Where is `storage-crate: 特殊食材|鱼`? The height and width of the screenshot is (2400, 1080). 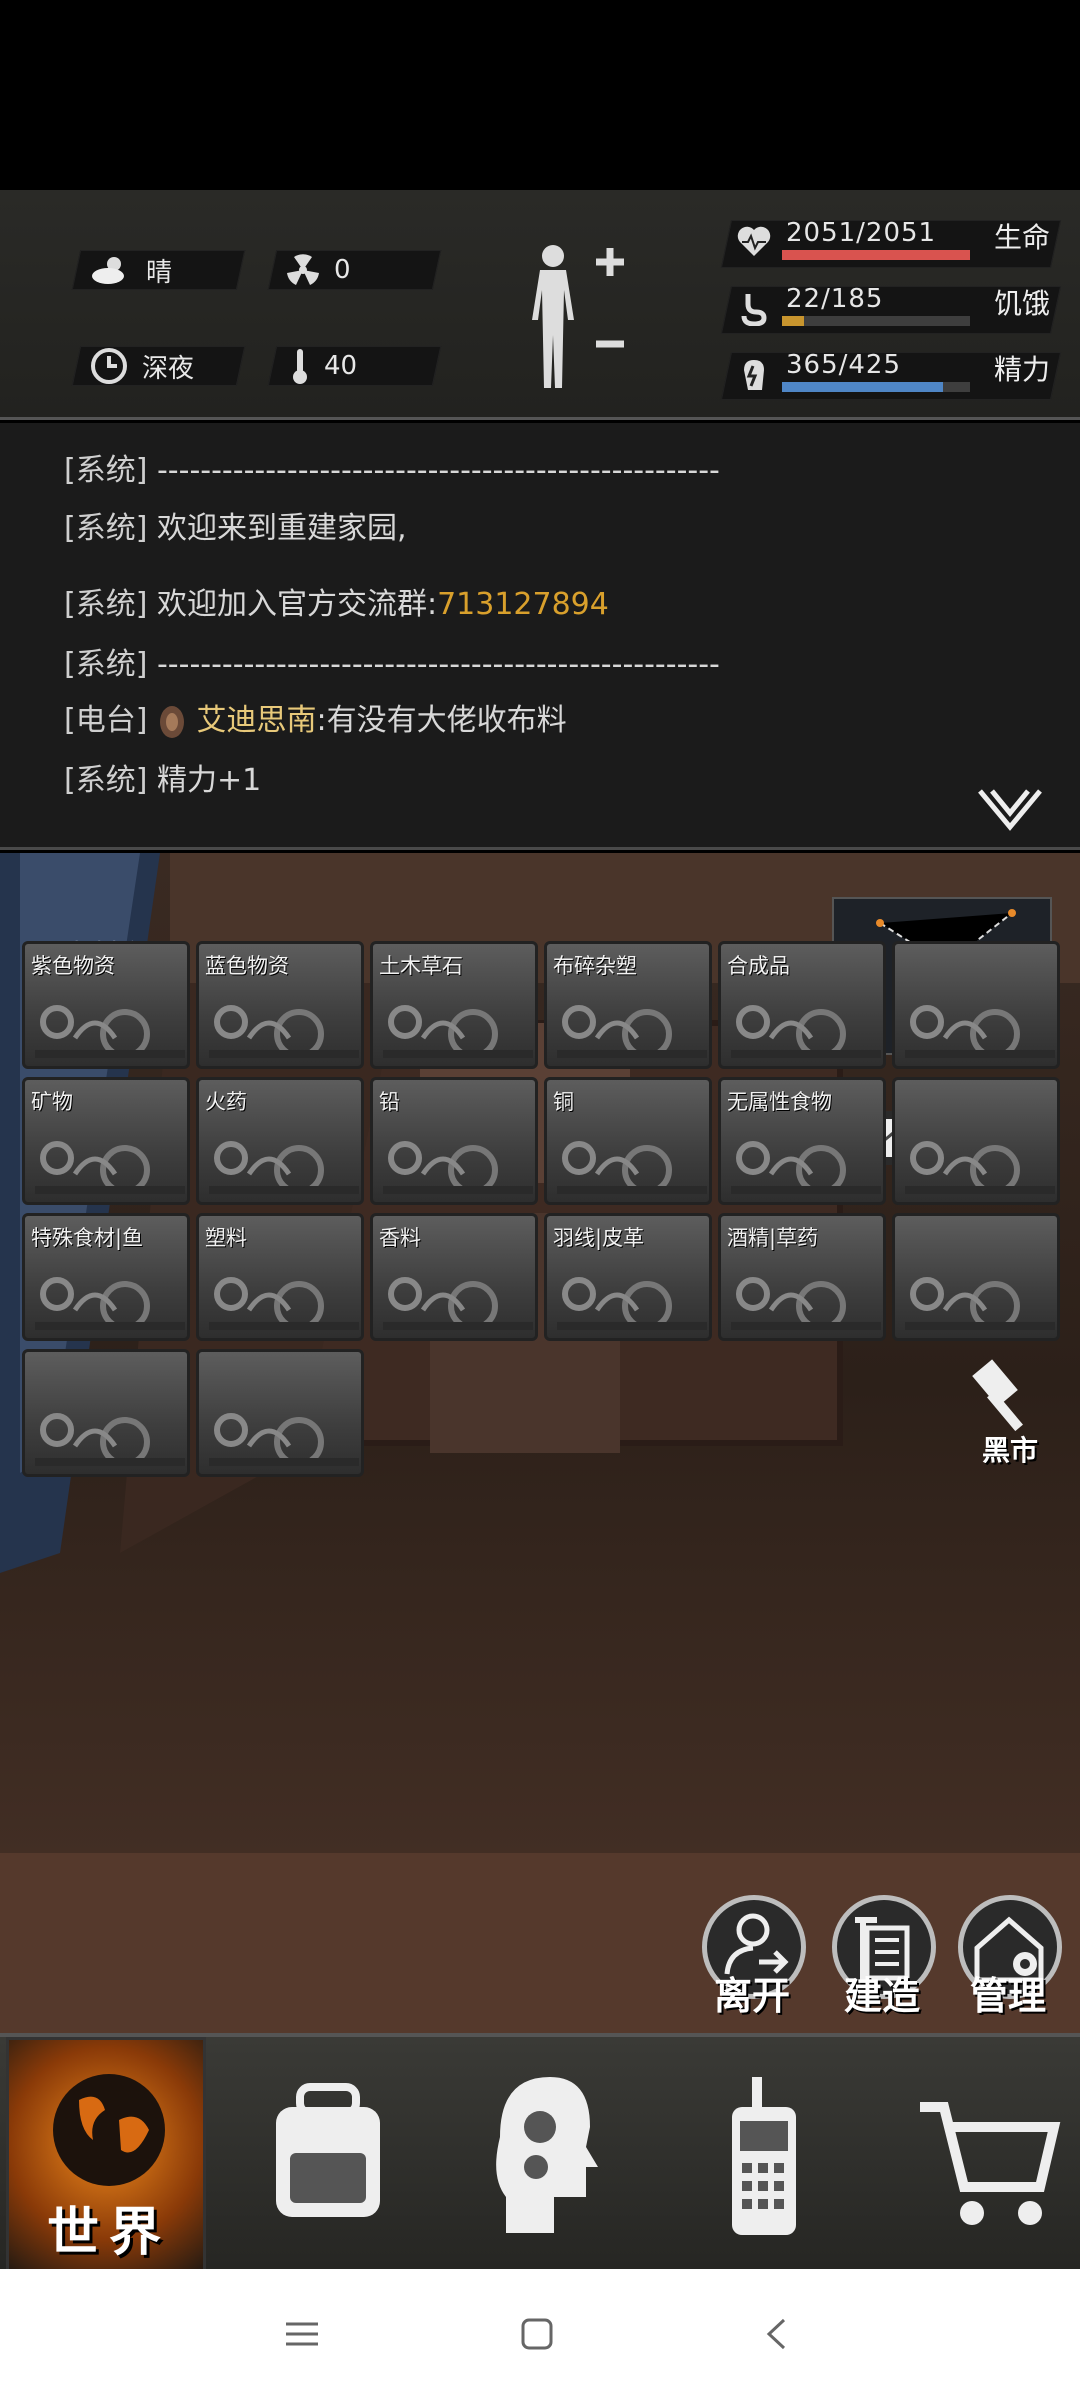 storage-crate: 特殊食材|鱼 is located at coordinates (106, 1277).